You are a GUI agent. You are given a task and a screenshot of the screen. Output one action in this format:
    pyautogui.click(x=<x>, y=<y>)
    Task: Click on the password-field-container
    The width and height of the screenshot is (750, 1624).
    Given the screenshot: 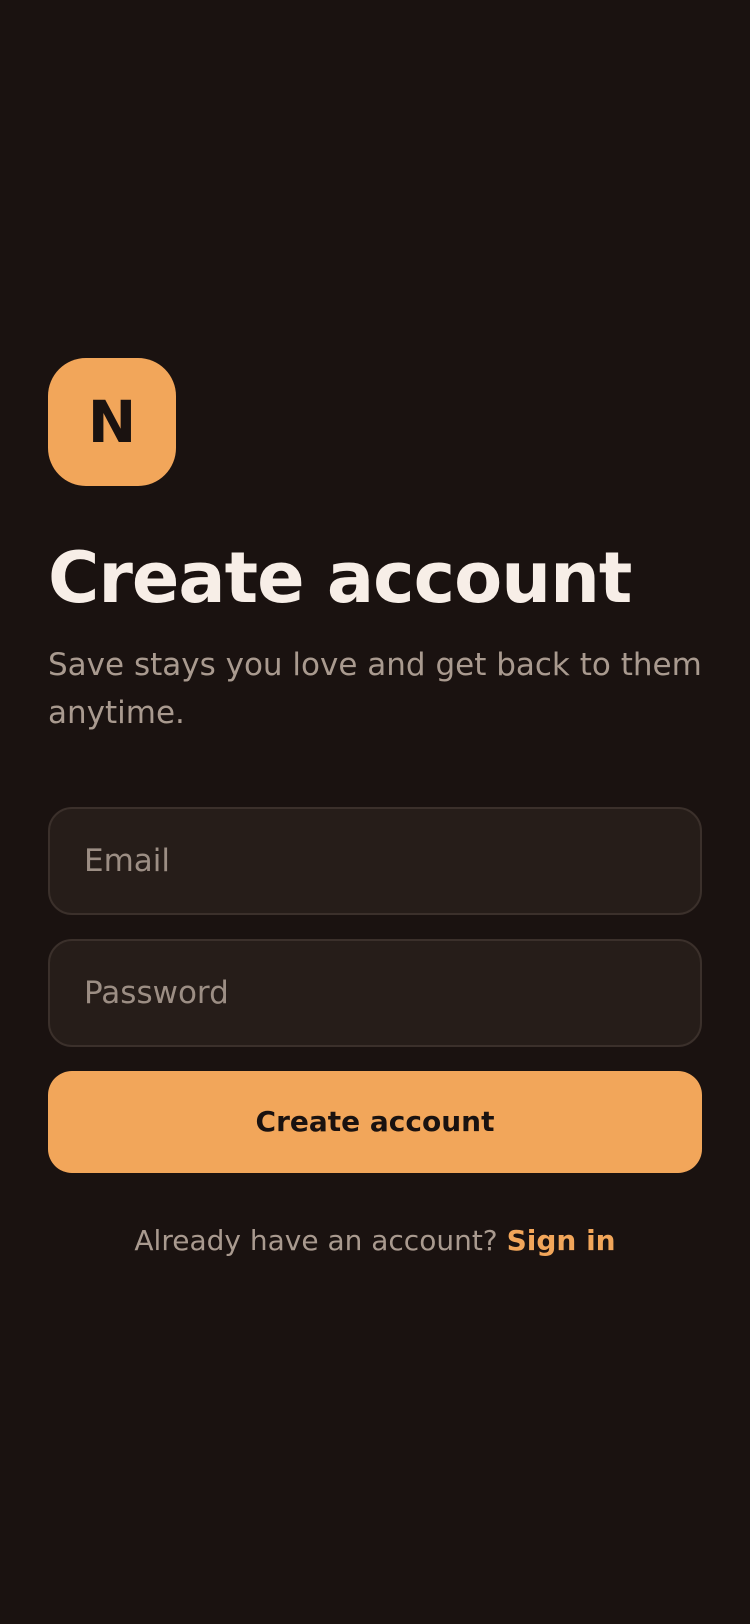 What is the action you would take?
    pyautogui.click(x=375, y=992)
    